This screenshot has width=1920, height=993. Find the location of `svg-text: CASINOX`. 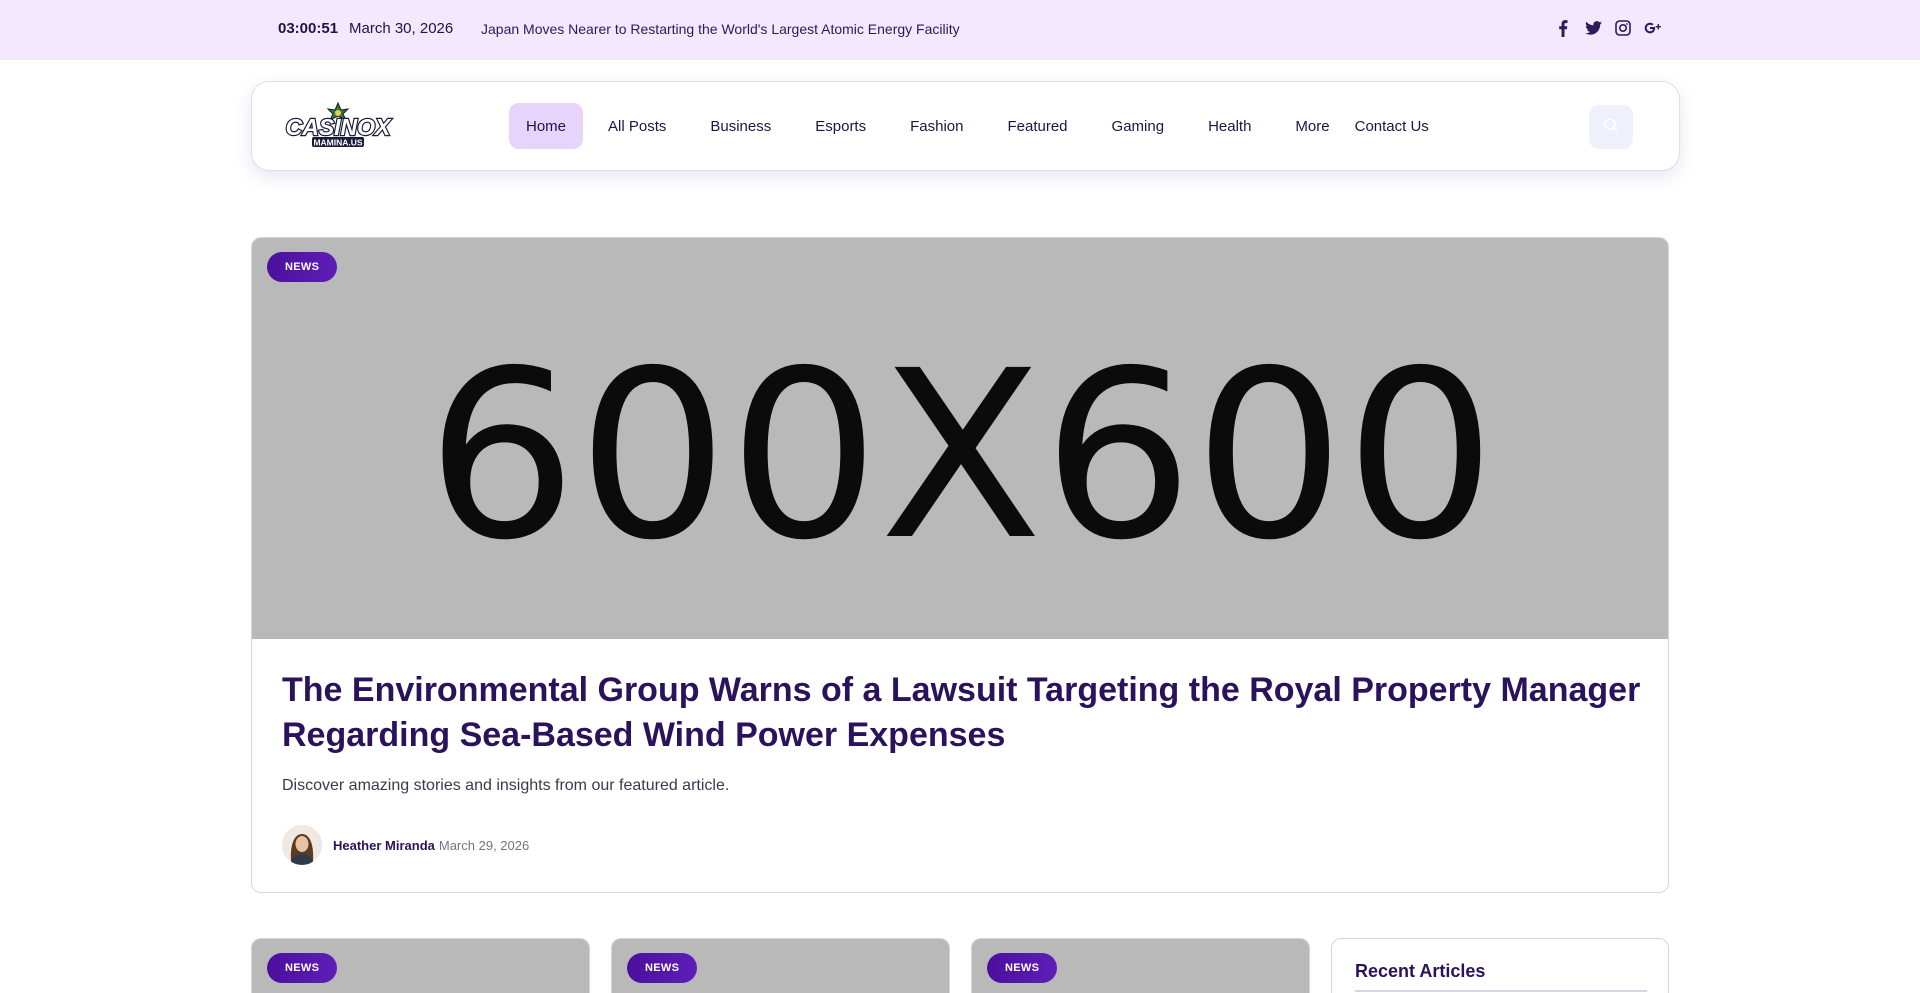

svg-text: CASINOX is located at coordinates (339, 127).